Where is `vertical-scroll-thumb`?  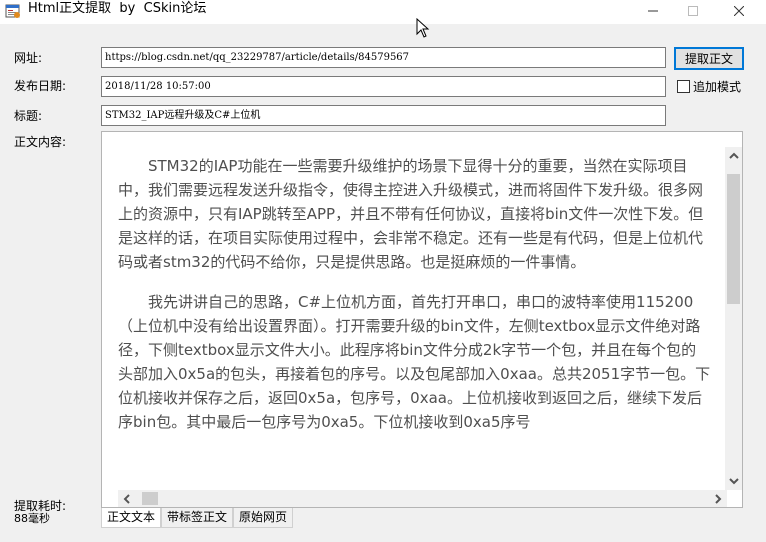 vertical-scroll-thumb is located at coordinates (733, 239).